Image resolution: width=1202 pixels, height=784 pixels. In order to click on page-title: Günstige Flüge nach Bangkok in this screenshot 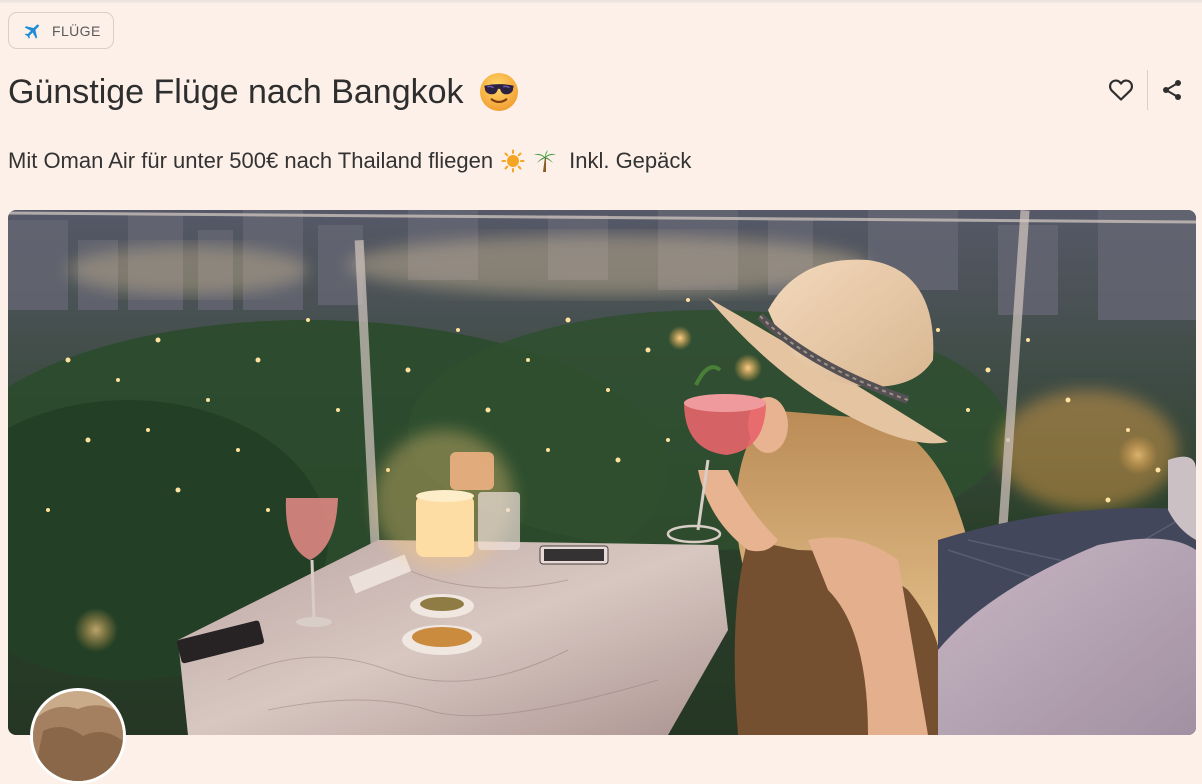, I will do `click(264, 92)`.